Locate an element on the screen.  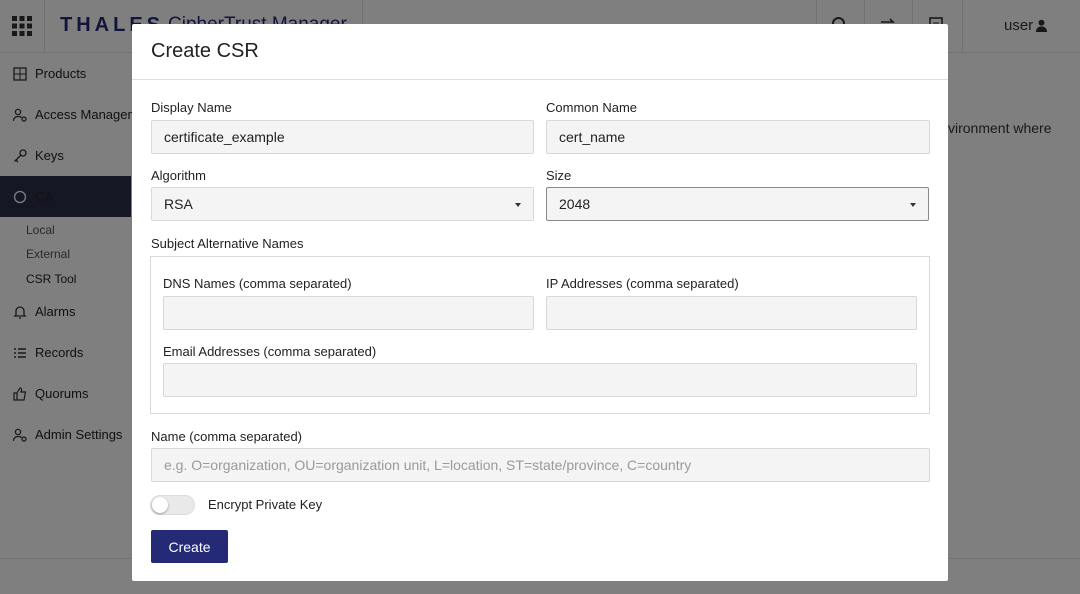
toggle-knob is located at coordinates (160, 505).